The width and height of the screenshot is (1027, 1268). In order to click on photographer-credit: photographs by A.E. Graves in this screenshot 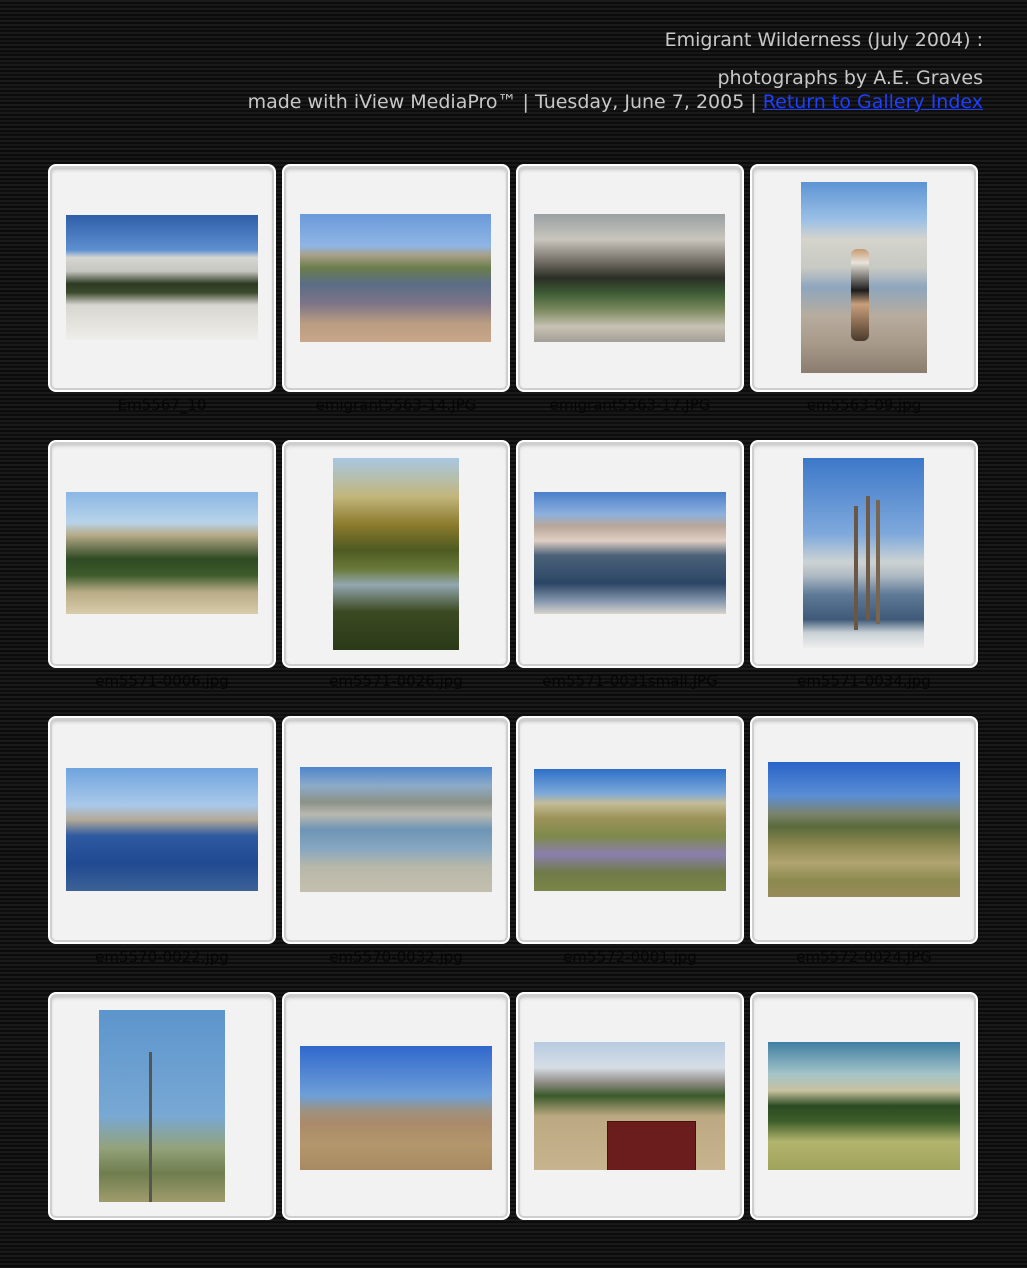, I will do `click(850, 78)`.